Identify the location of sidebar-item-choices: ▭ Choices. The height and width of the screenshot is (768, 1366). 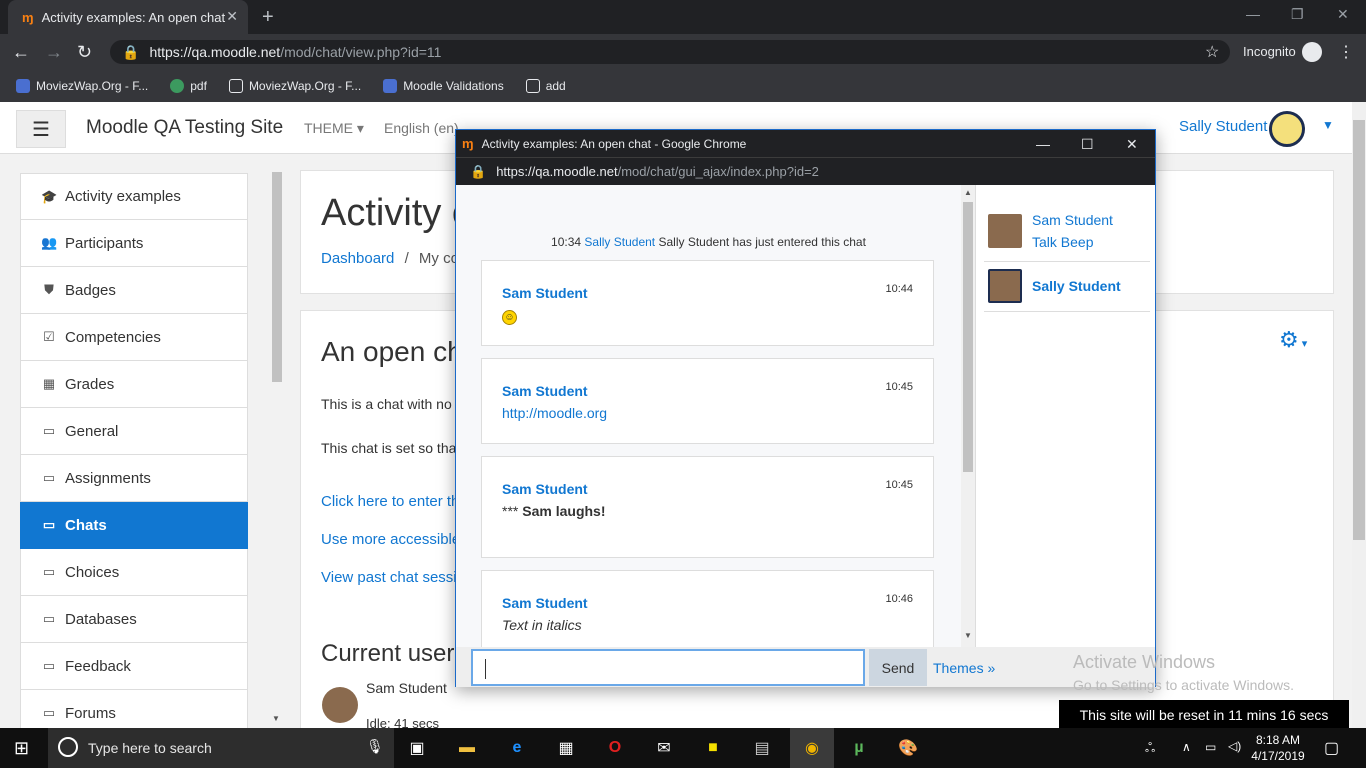
(134, 572).